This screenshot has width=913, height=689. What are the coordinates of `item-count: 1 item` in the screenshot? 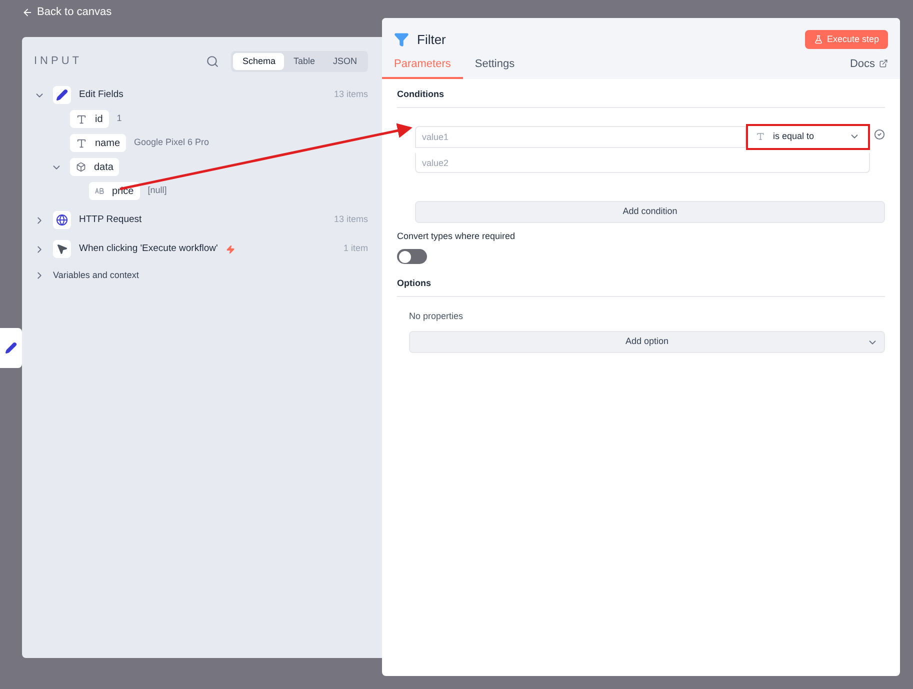 It's located at (355, 249).